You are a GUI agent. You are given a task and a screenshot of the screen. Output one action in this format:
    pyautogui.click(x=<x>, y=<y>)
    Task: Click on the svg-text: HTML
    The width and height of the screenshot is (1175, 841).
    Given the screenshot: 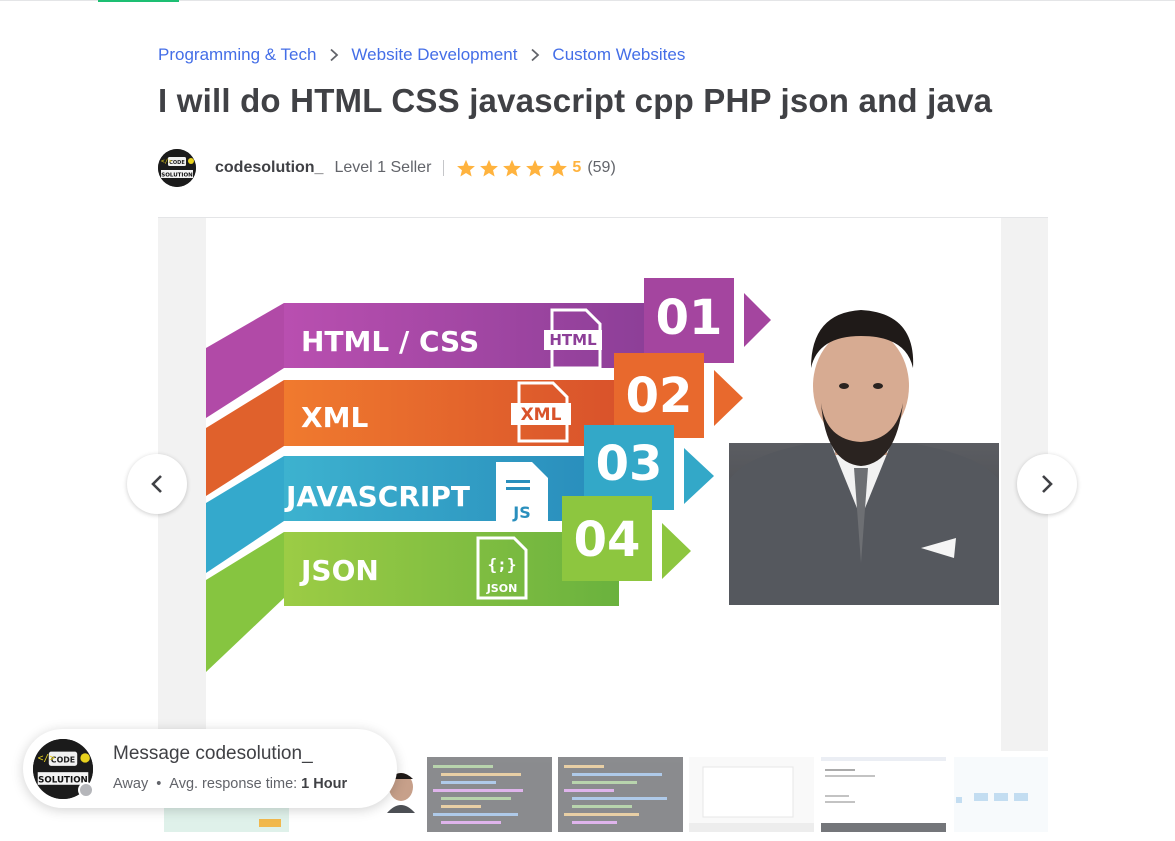 What is the action you would take?
    pyautogui.click(x=573, y=340)
    